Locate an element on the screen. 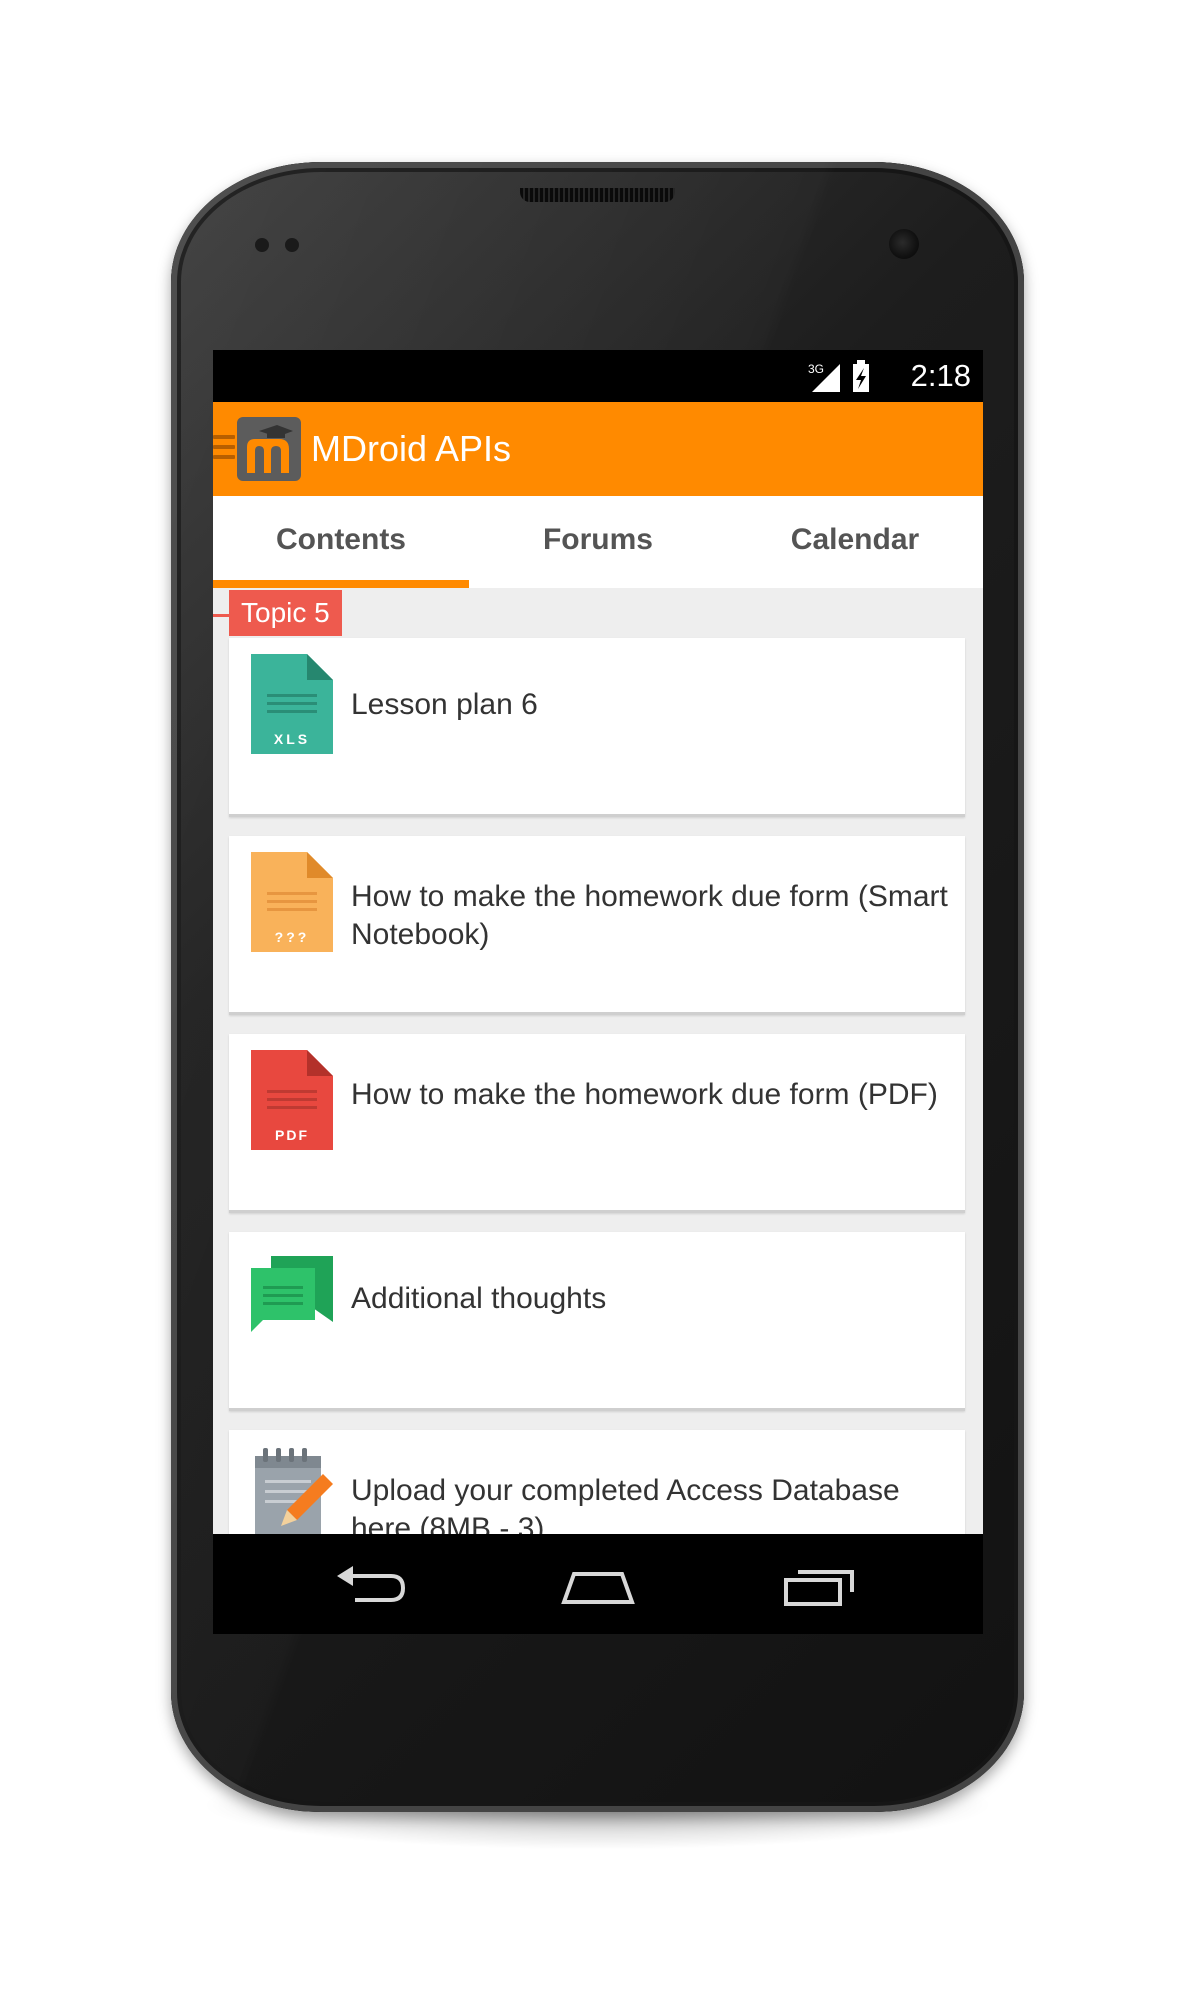  tab-bar: Contents Forums Calendar is located at coordinates (598, 542).